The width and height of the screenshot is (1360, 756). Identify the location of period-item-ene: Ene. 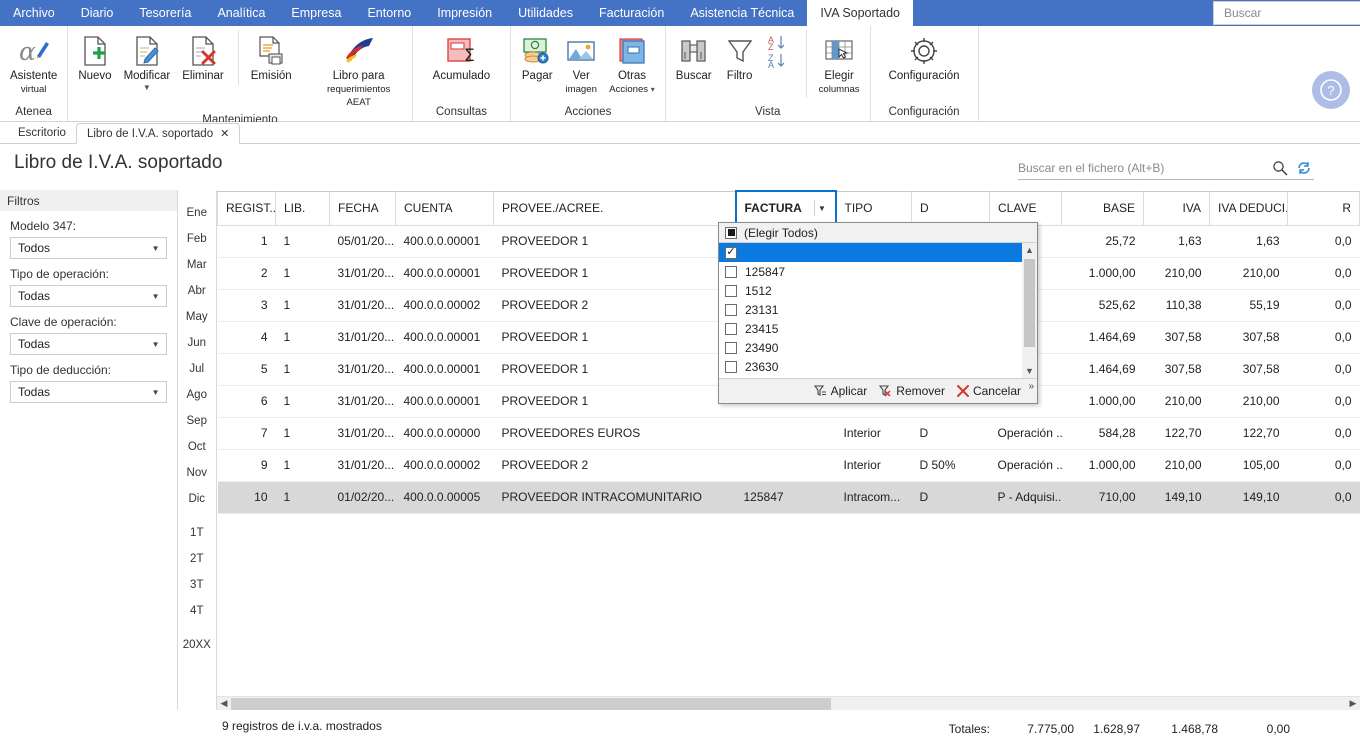
(197, 213).